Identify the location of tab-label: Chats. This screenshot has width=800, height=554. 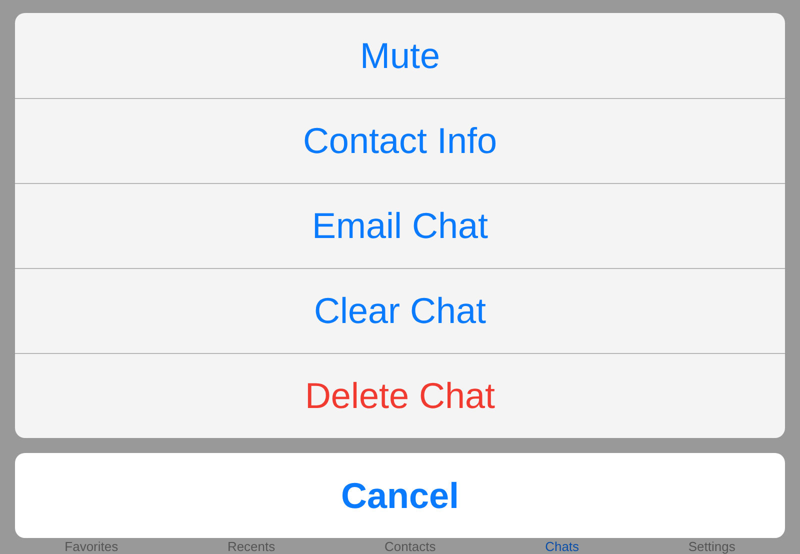
(562, 546).